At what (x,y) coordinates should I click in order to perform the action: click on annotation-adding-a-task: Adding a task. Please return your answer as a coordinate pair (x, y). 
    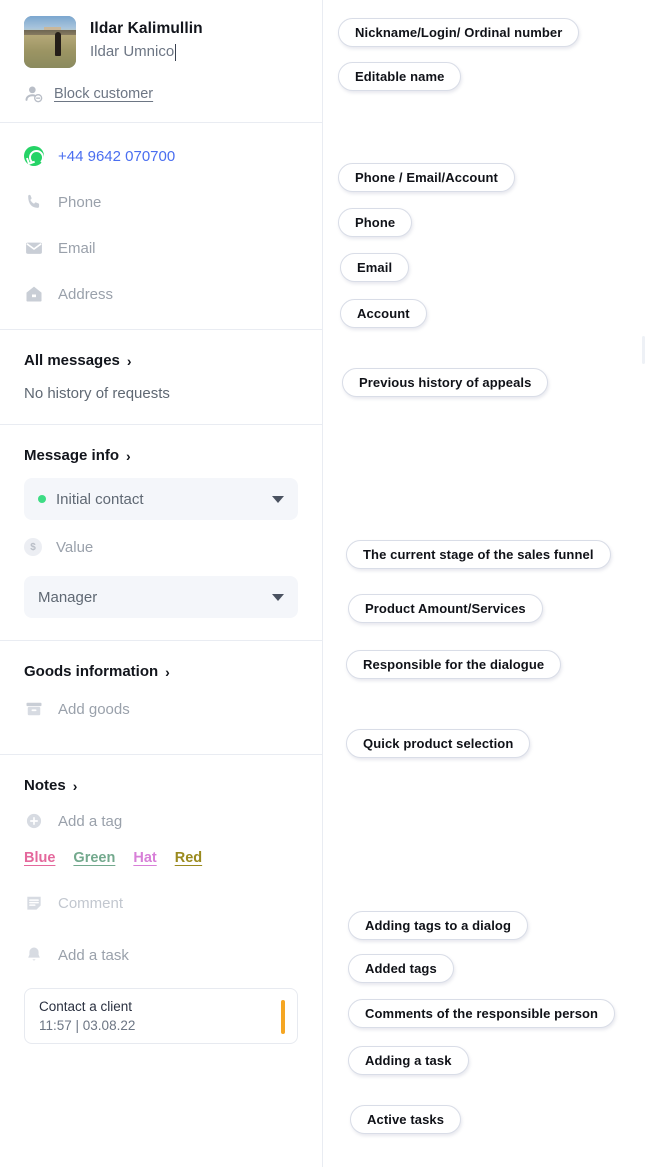
    Looking at the image, I should click on (408, 1060).